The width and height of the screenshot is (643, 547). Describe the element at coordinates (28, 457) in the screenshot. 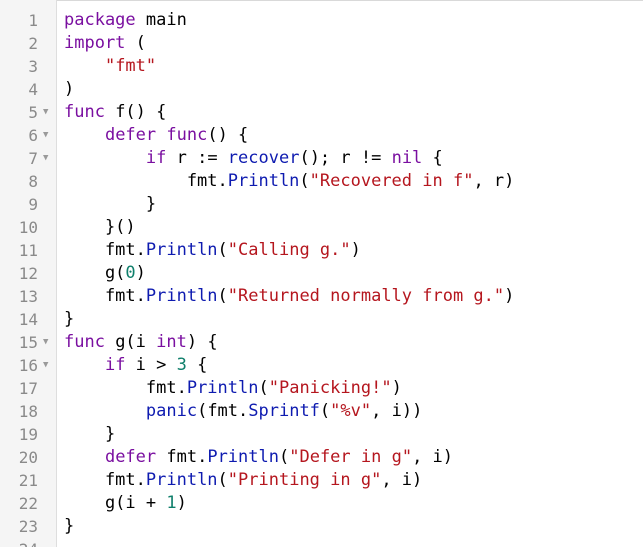

I see `line-number: 20` at that location.